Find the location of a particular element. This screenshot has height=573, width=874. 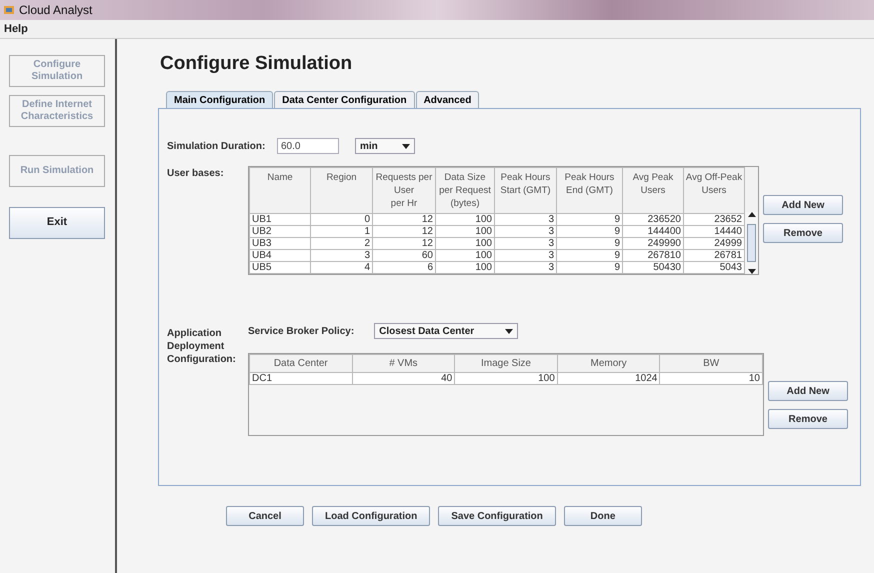

column-header: Data Center is located at coordinates (301, 363).